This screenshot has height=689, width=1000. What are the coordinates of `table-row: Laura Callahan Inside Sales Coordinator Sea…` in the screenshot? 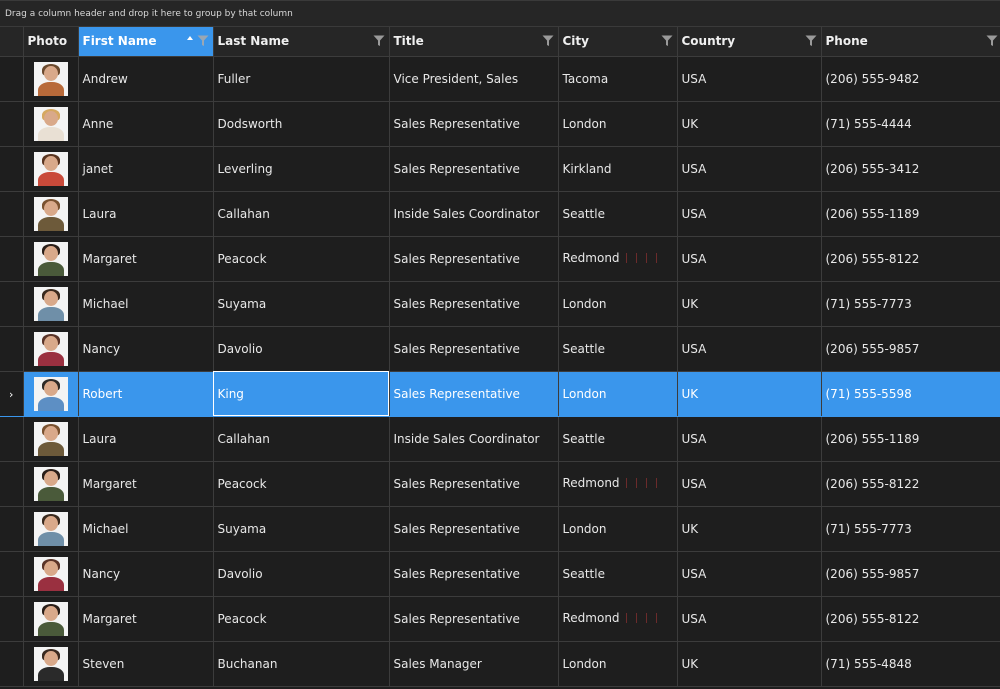 It's located at (500, 214).